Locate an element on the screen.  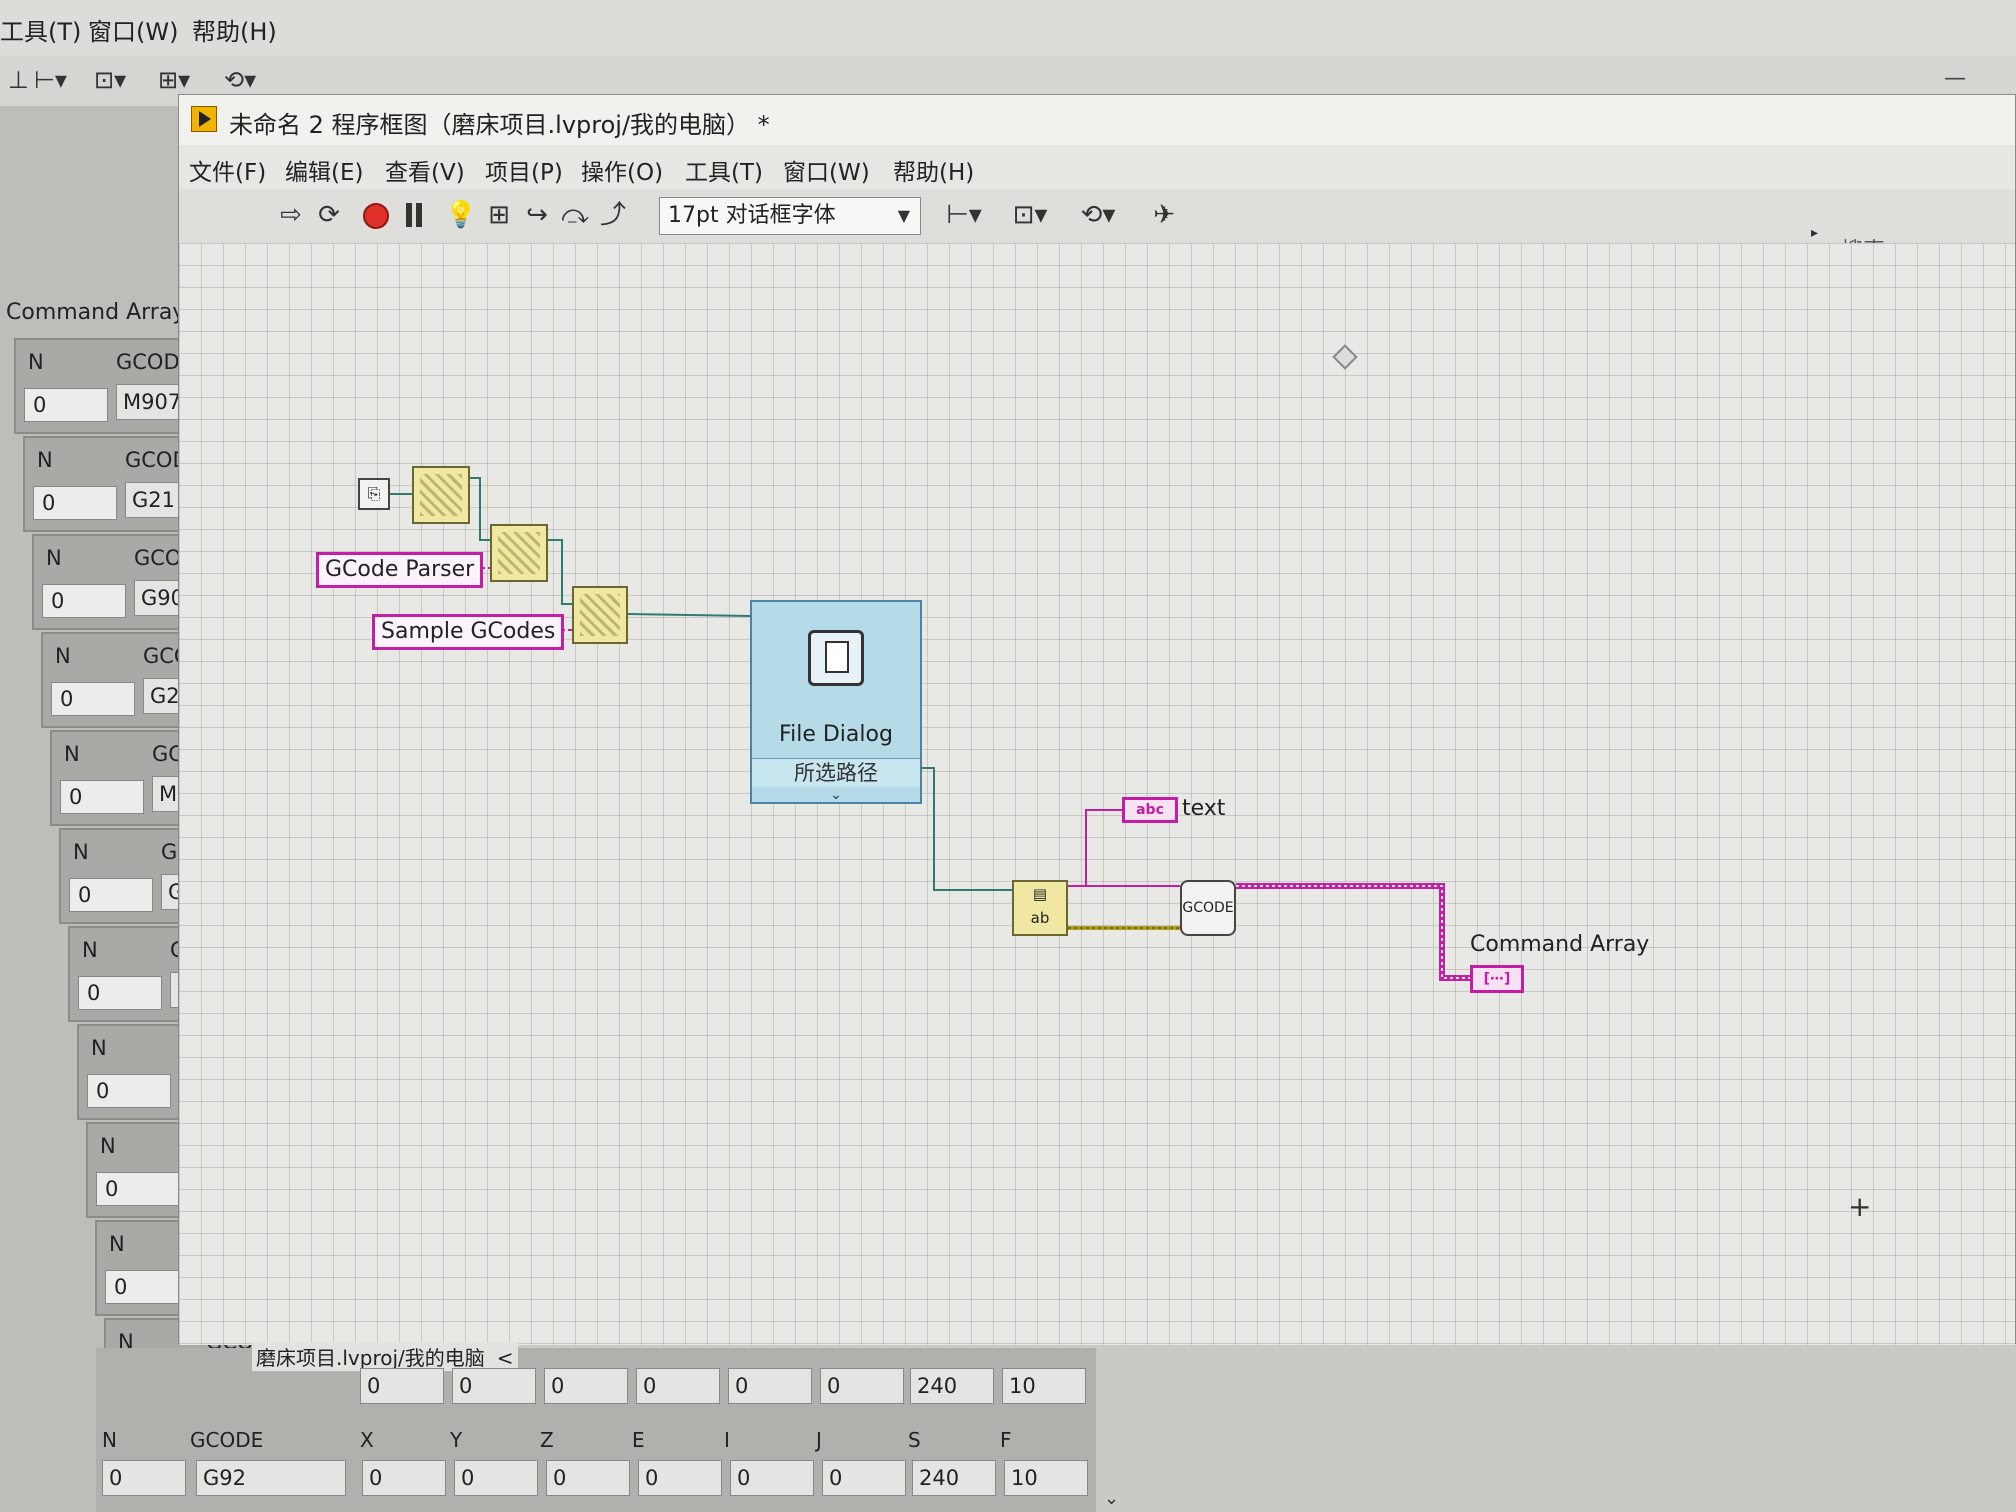
chevron-left-icon: < is located at coordinates (505, 1358).